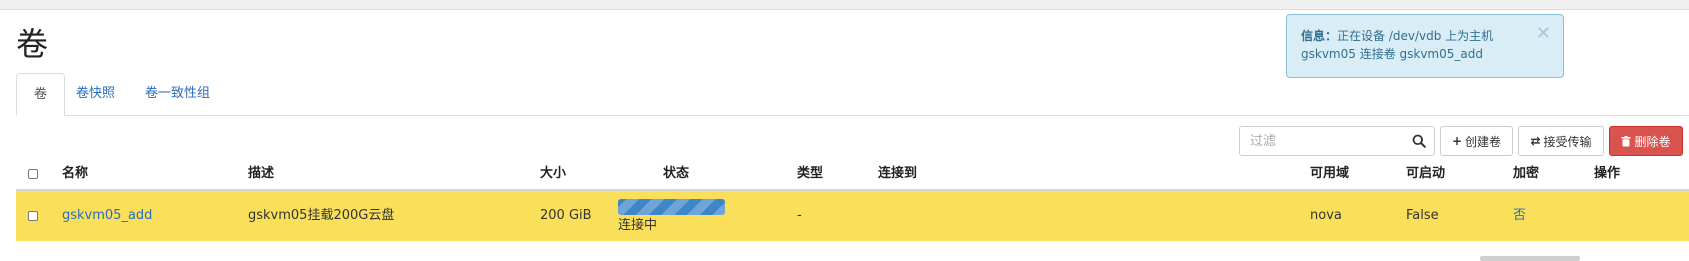 Image resolution: width=1689 pixels, height=261 pixels. Describe the element at coordinates (810, 173) in the screenshot. I see `column-type: 类型` at that location.